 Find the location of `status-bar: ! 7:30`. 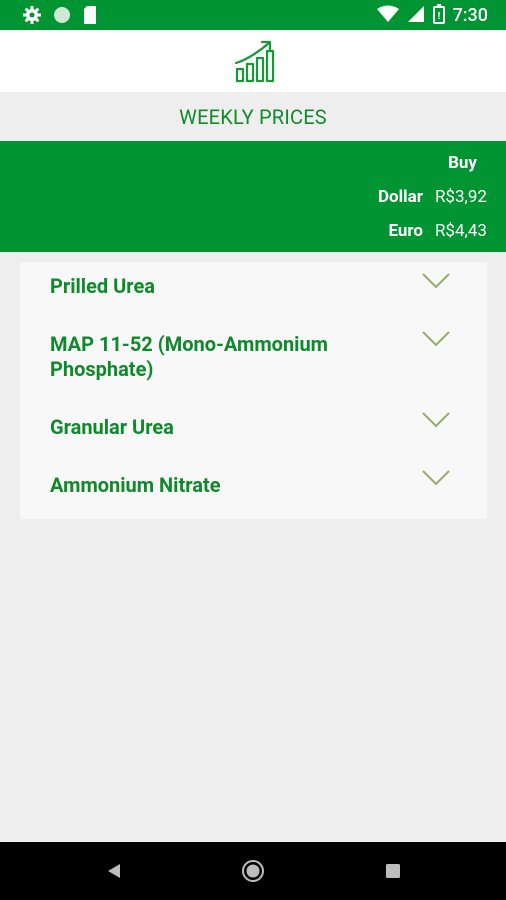

status-bar: ! 7:30 is located at coordinates (253, 15).